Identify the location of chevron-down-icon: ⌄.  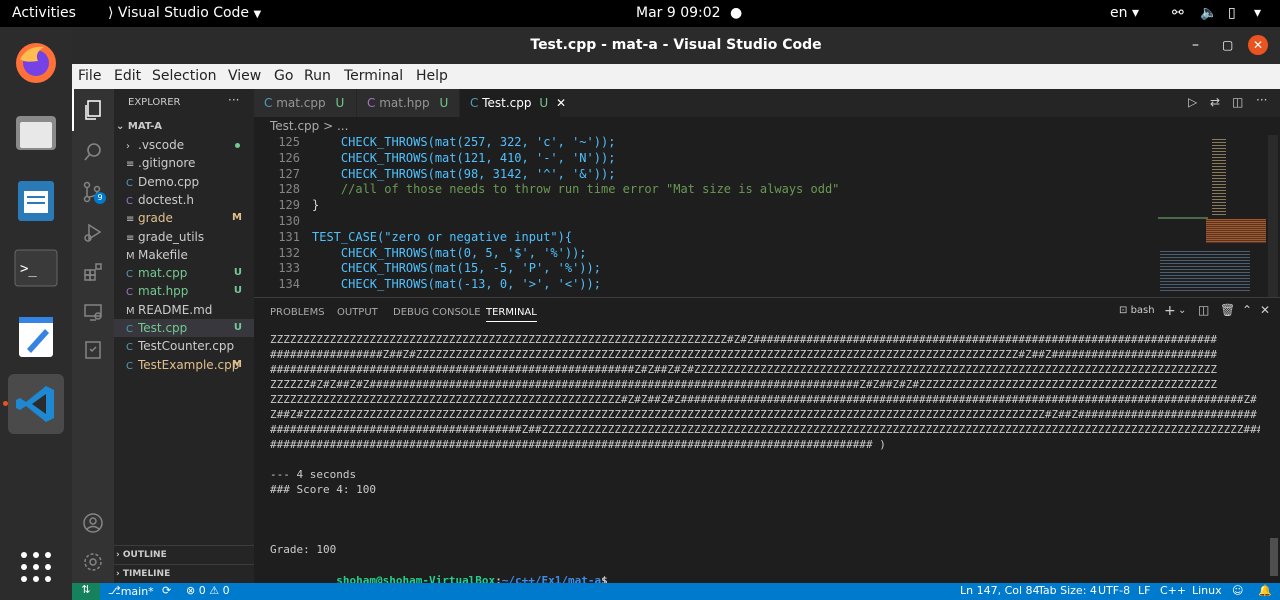
(1182, 310).